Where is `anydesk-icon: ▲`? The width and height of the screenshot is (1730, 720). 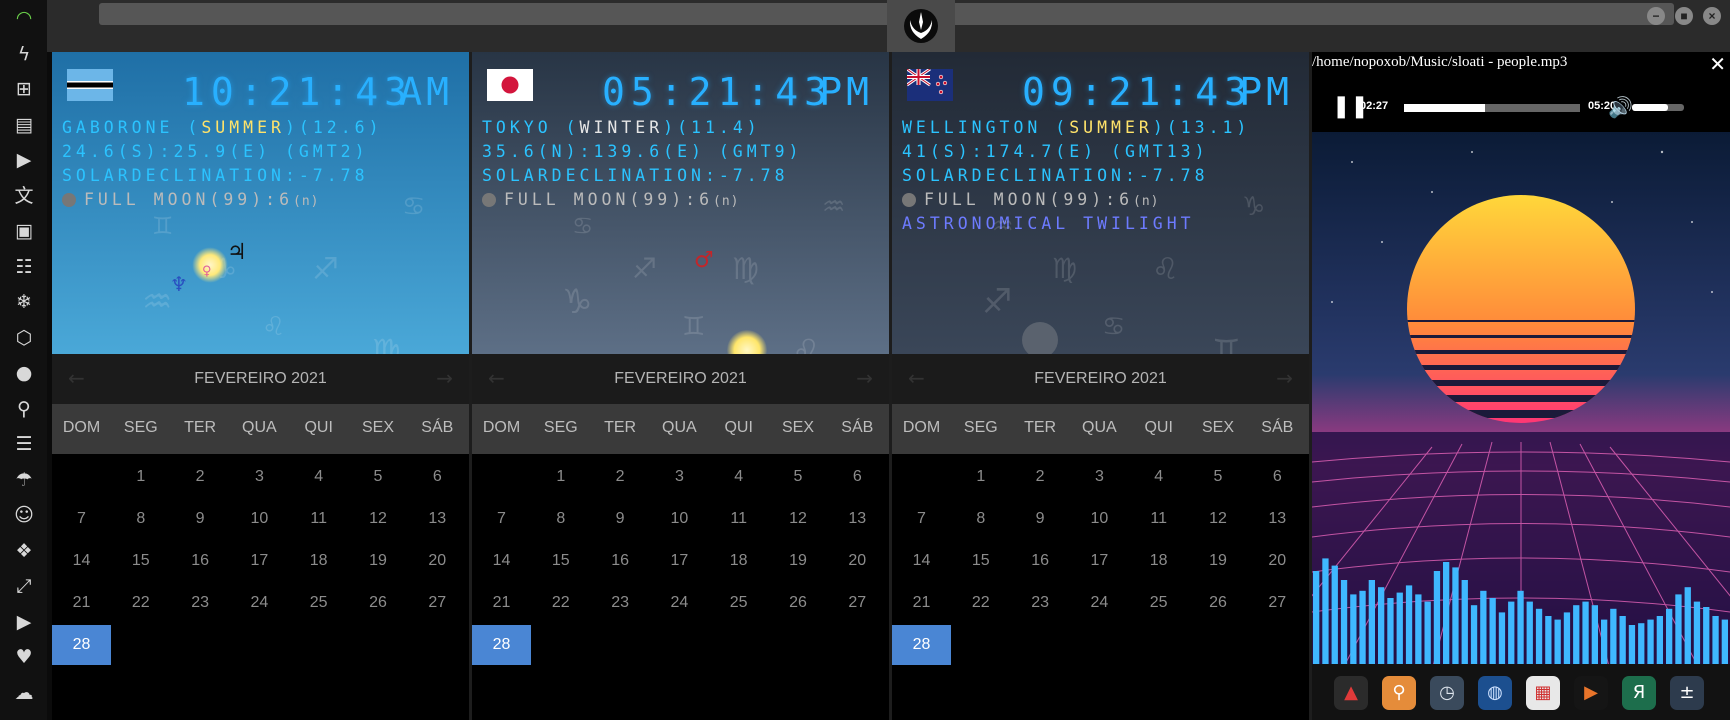
anydesk-icon: ▲ is located at coordinates (1351, 693).